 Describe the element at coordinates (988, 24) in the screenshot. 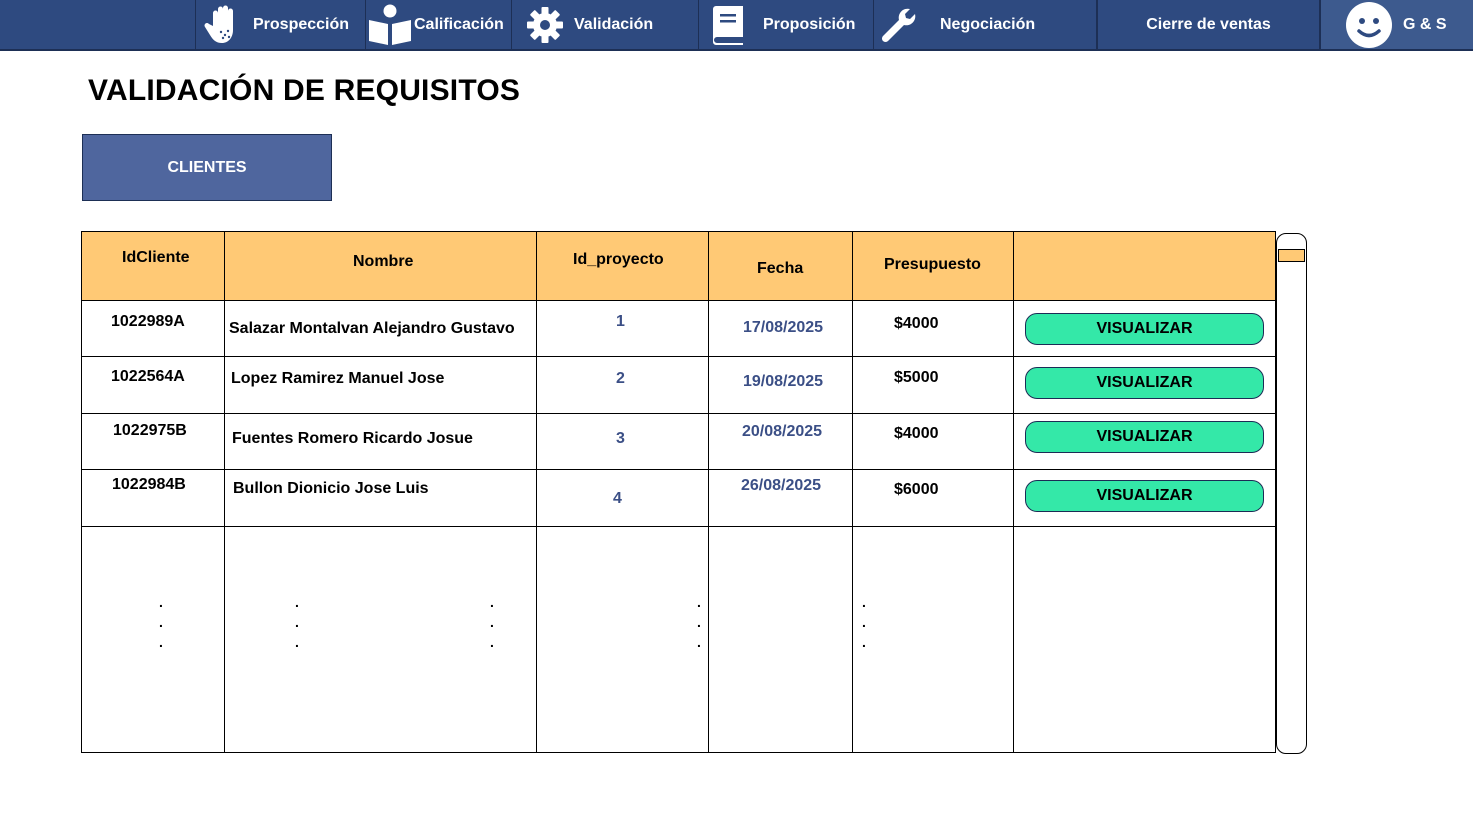

I see `nav-label: Negociación` at that location.